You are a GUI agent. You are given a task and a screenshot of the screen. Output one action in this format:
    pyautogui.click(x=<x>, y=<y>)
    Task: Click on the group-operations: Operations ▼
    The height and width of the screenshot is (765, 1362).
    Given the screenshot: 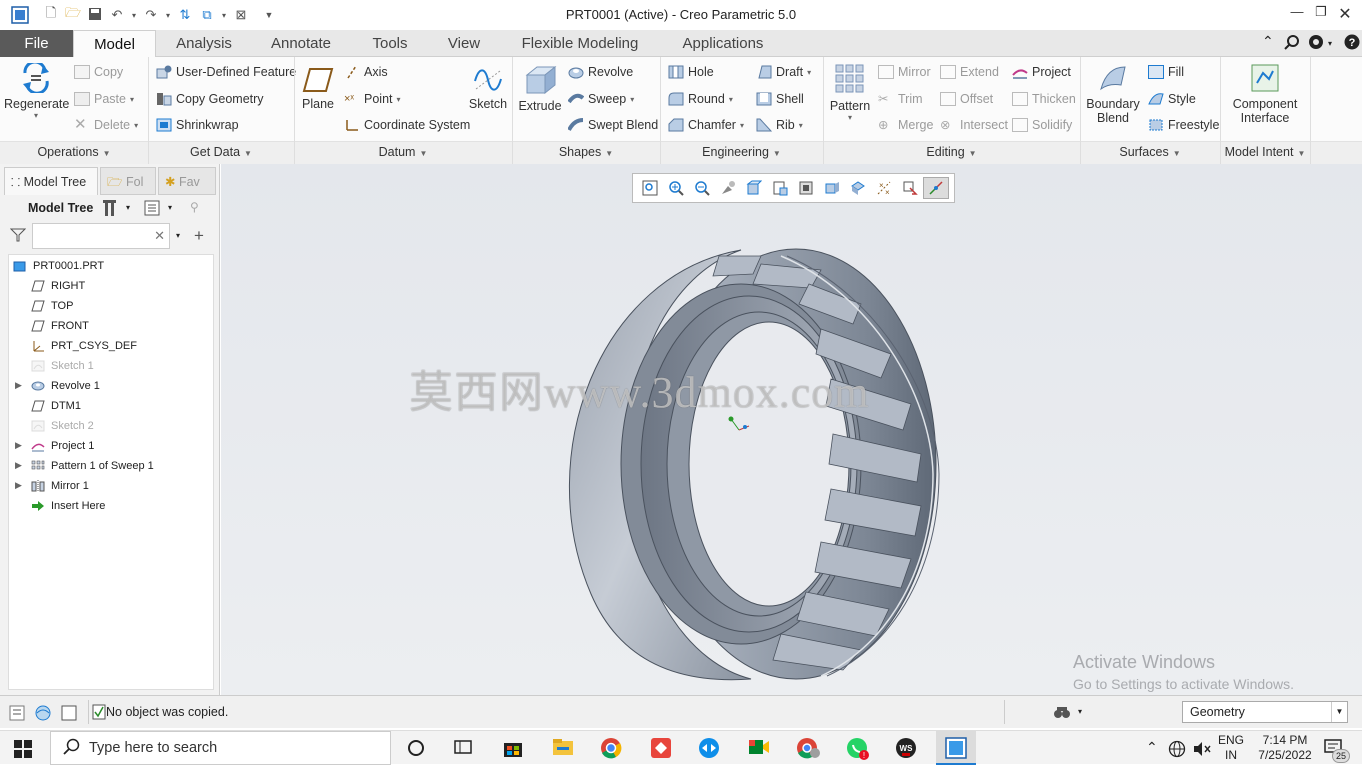 What is the action you would take?
    pyautogui.click(x=74, y=152)
    